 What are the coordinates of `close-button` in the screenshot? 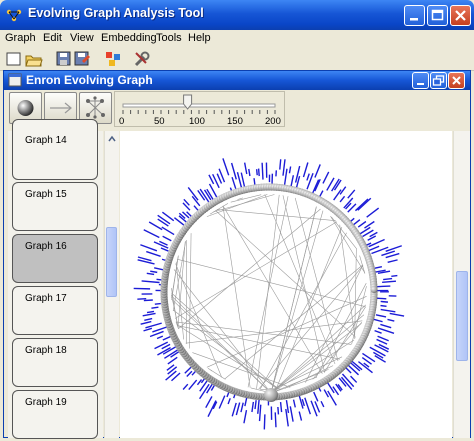 It's located at (460, 15).